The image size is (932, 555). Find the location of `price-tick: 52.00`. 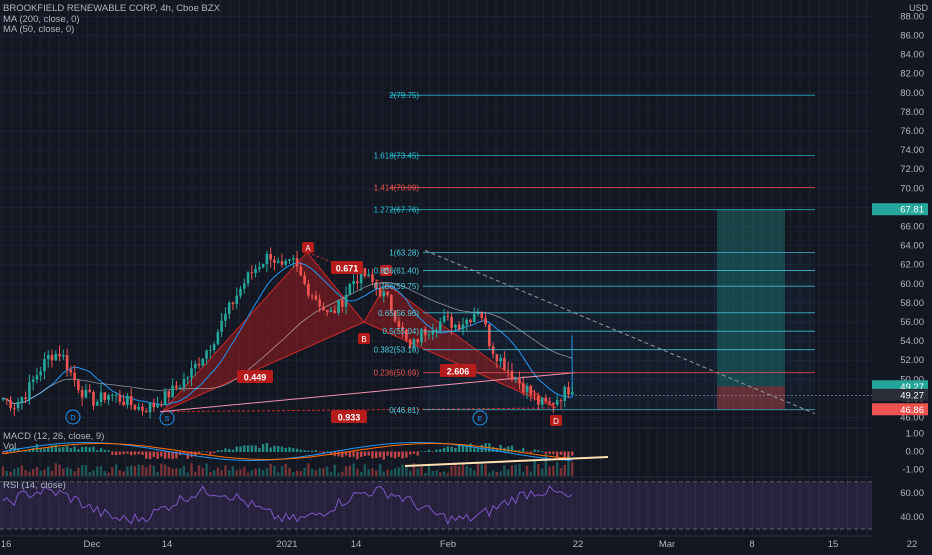

price-tick: 52.00 is located at coordinates (912, 360).